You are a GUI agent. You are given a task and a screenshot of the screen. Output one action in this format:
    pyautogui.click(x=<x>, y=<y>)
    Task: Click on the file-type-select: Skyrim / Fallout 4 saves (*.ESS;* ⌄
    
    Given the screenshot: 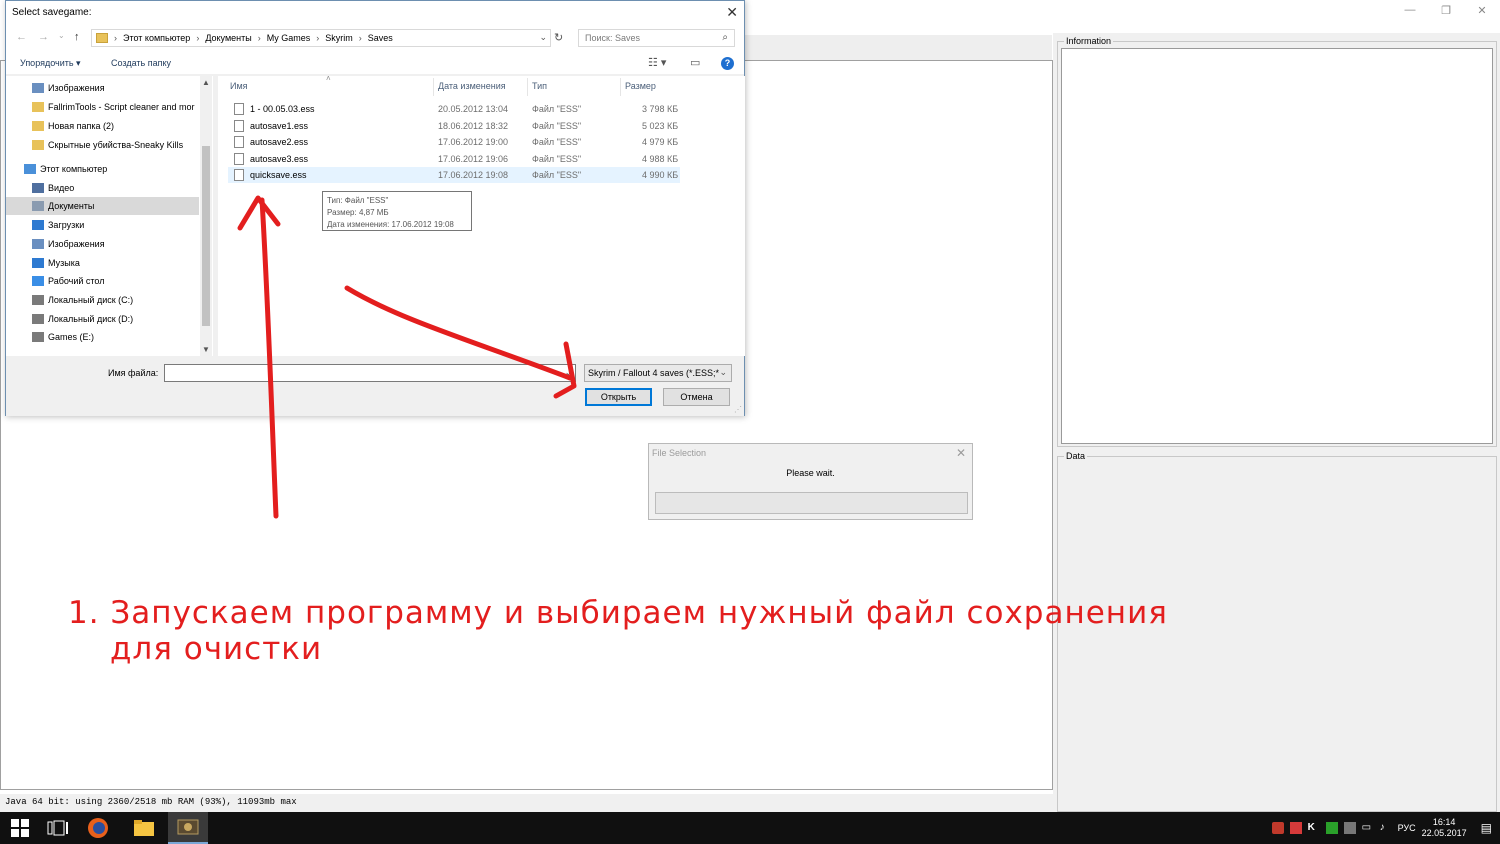 What is the action you would take?
    pyautogui.click(x=658, y=373)
    